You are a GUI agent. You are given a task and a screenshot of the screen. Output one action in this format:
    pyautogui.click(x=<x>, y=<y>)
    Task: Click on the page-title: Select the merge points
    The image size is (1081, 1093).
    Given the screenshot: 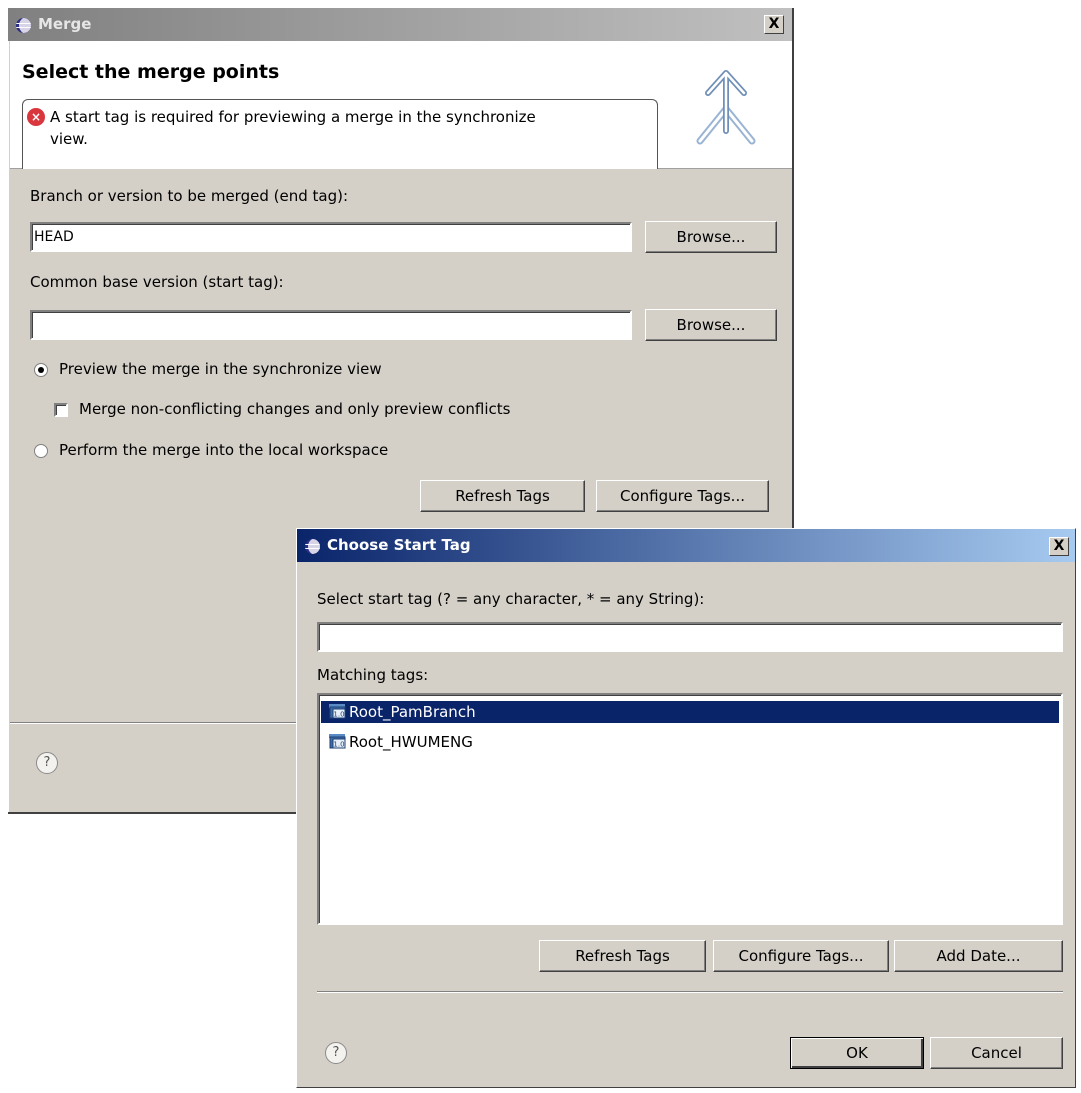 What is the action you would take?
    pyautogui.click(x=151, y=72)
    